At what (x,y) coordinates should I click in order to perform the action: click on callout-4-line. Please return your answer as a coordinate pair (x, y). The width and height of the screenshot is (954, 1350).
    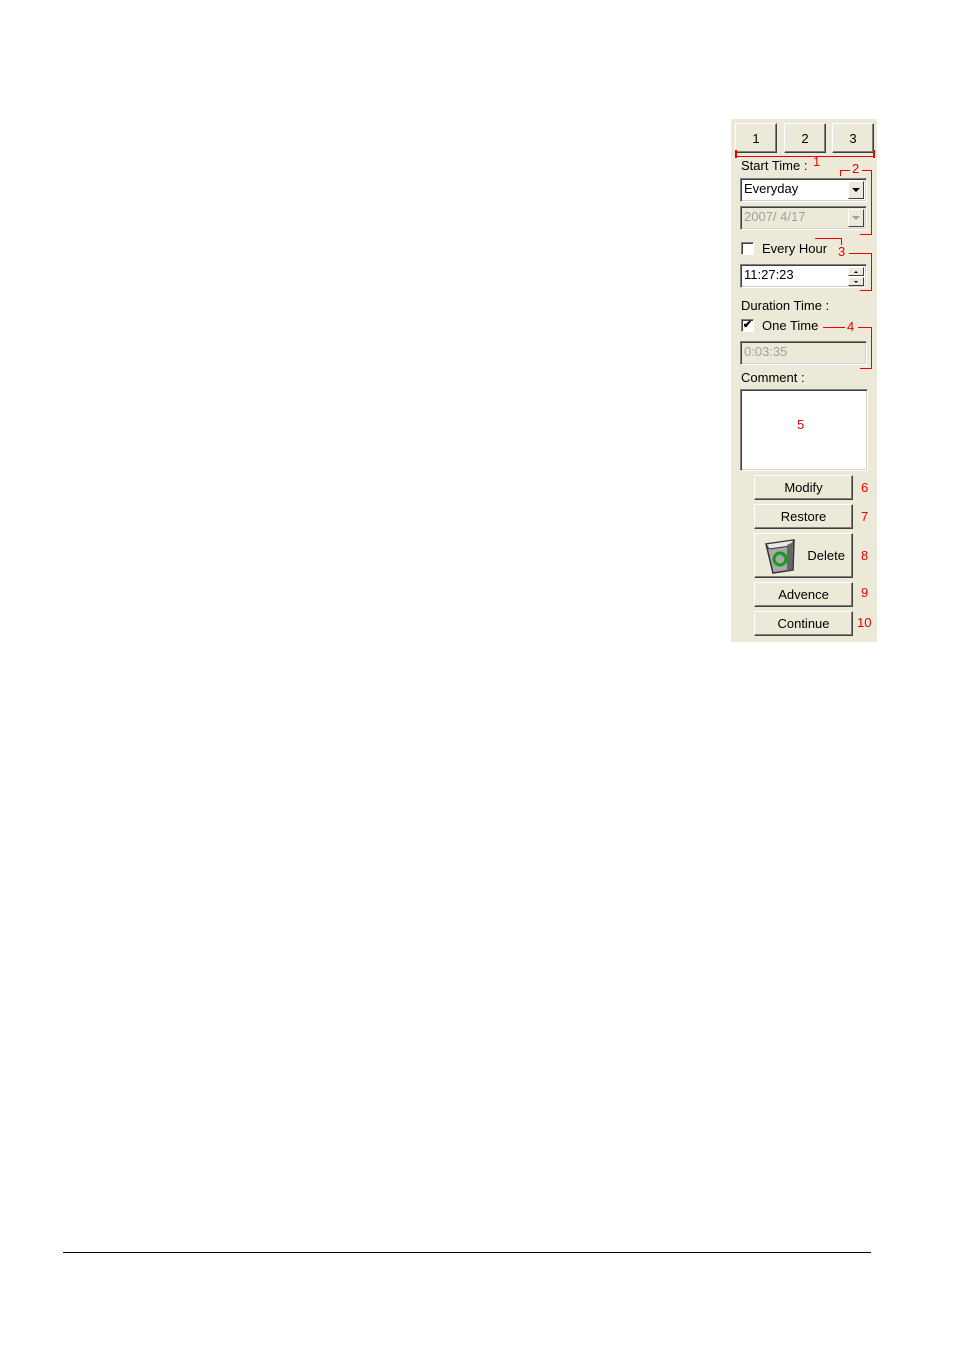
    Looking at the image, I should click on (834, 327).